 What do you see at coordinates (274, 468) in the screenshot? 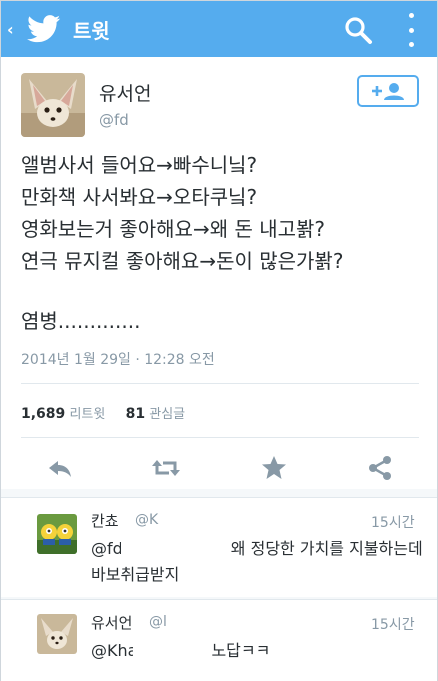
I see `favorite-star-icon` at bounding box center [274, 468].